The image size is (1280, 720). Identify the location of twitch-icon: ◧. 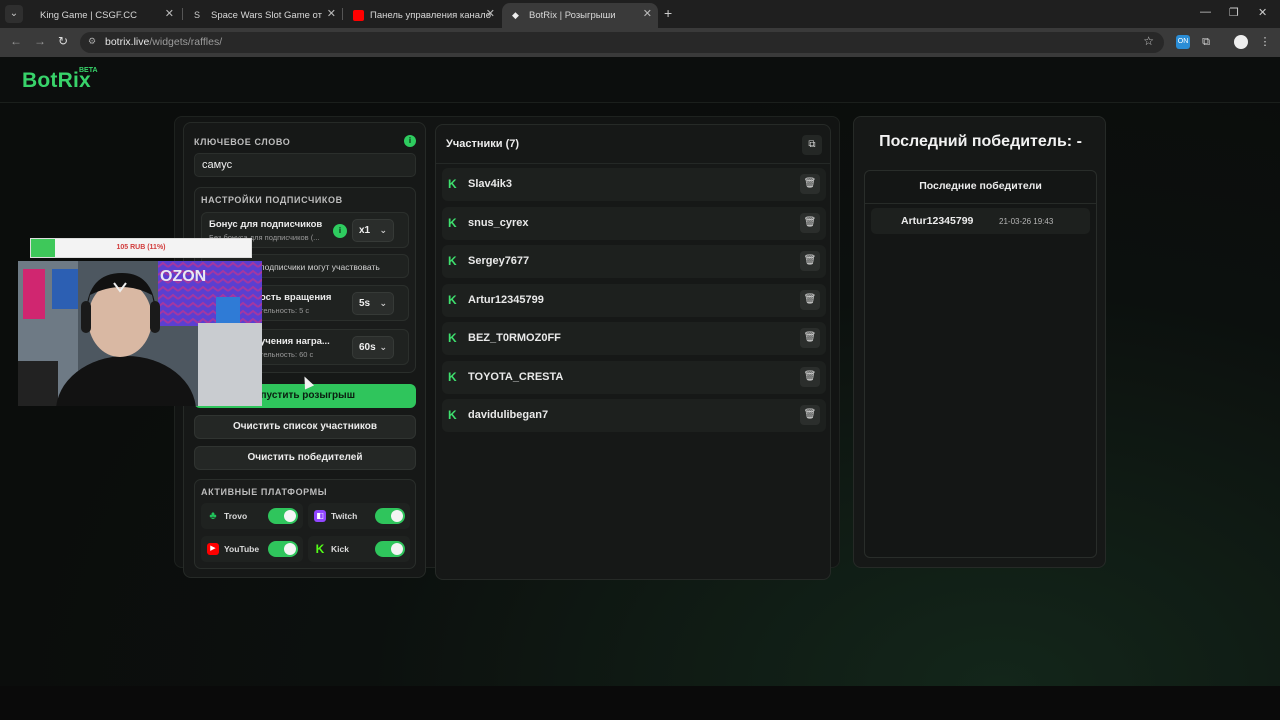
(320, 516).